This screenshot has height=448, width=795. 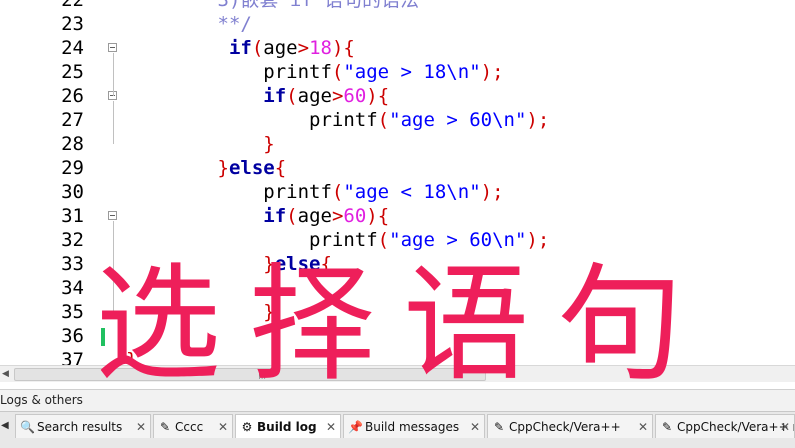 I want to click on tab-label: Build messages, so click(x=412, y=427).